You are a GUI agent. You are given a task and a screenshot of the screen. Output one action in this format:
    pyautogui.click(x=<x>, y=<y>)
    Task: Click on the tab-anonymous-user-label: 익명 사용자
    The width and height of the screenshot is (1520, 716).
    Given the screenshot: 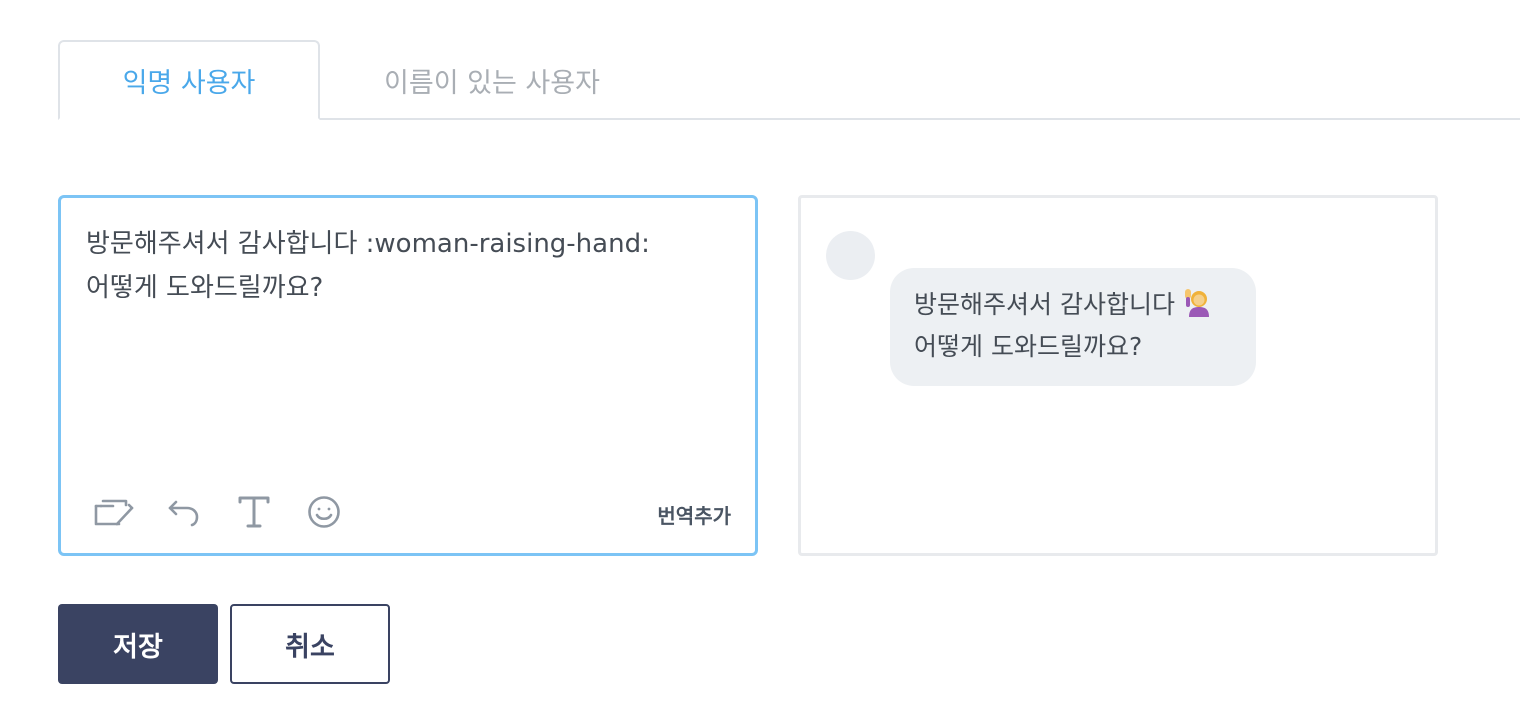 What is the action you would take?
    pyautogui.click(x=189, y=83)
    